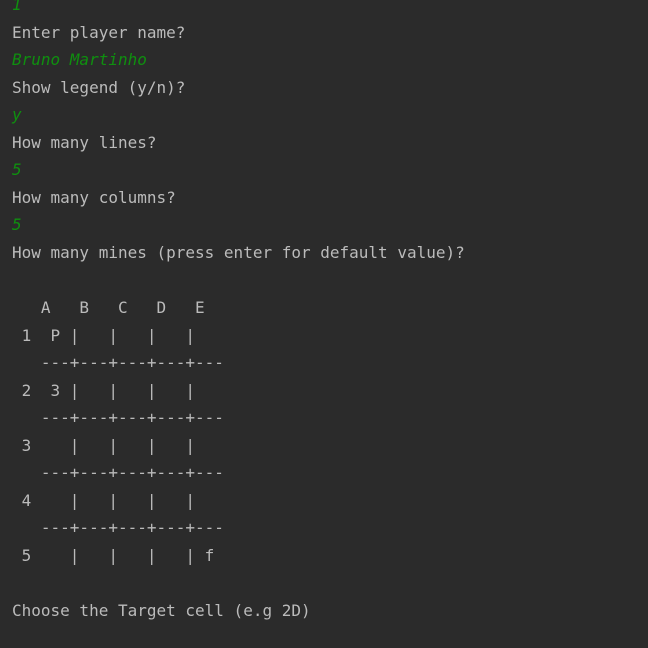 The image size is (648, 648). What do you see at coordinates (113, 555) in the screenshot?
I see `board-row-5: 5 | | | | f` at bounding box center [113, 555].